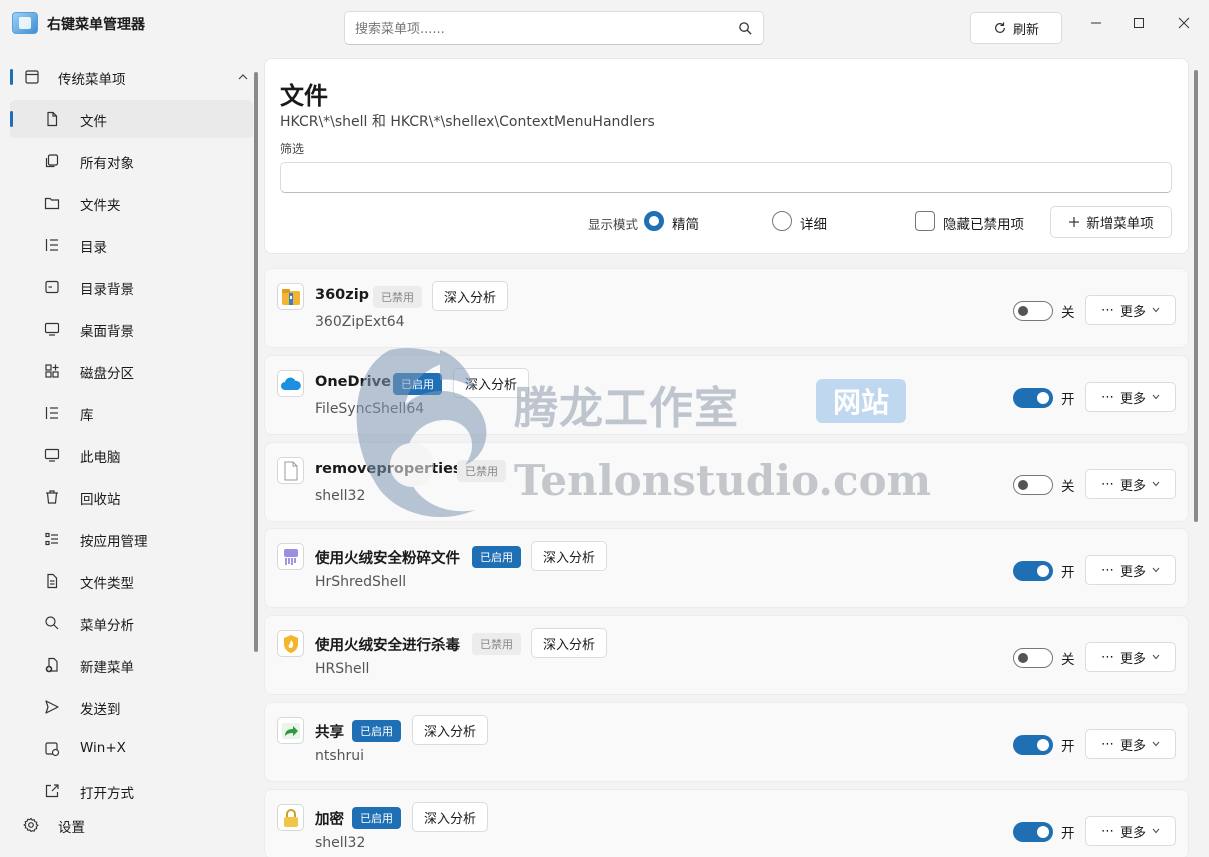  Describe the element at coordinates (107, 332) in the screenshot. I see `sidebar-item-label: 桌面背景` at that location.